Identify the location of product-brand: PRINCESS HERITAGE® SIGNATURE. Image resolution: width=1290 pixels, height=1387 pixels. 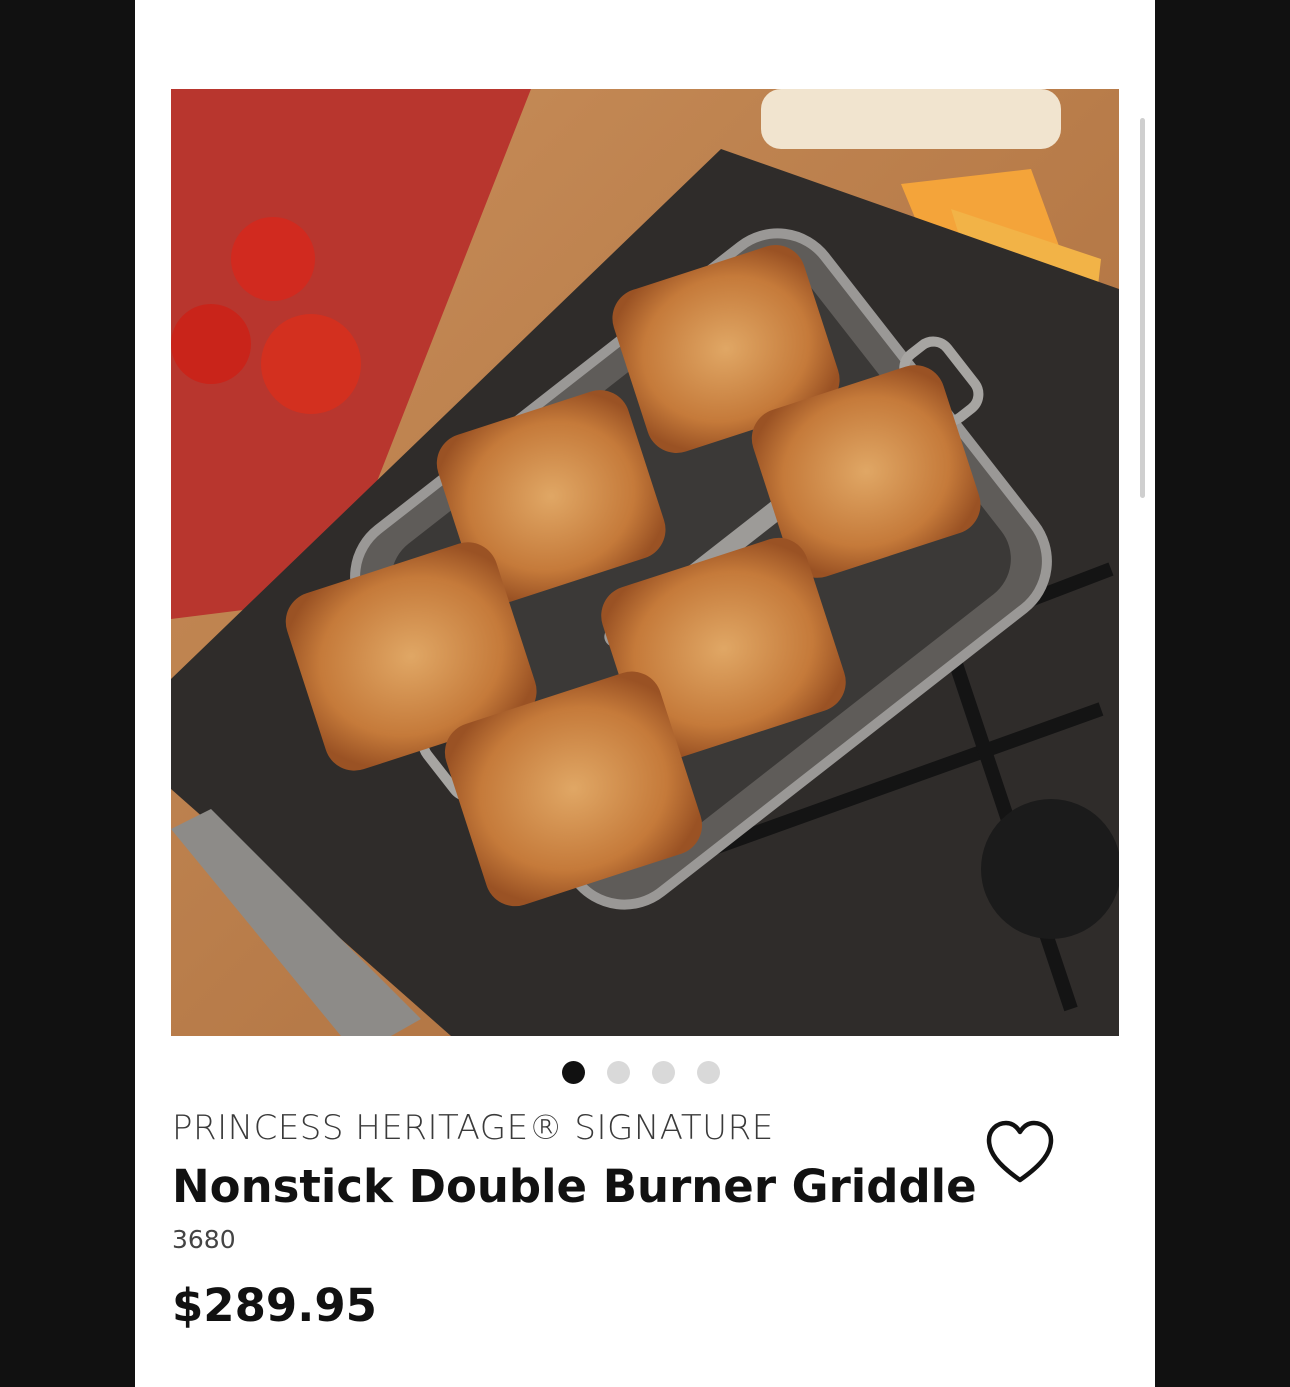
(473, 1128).